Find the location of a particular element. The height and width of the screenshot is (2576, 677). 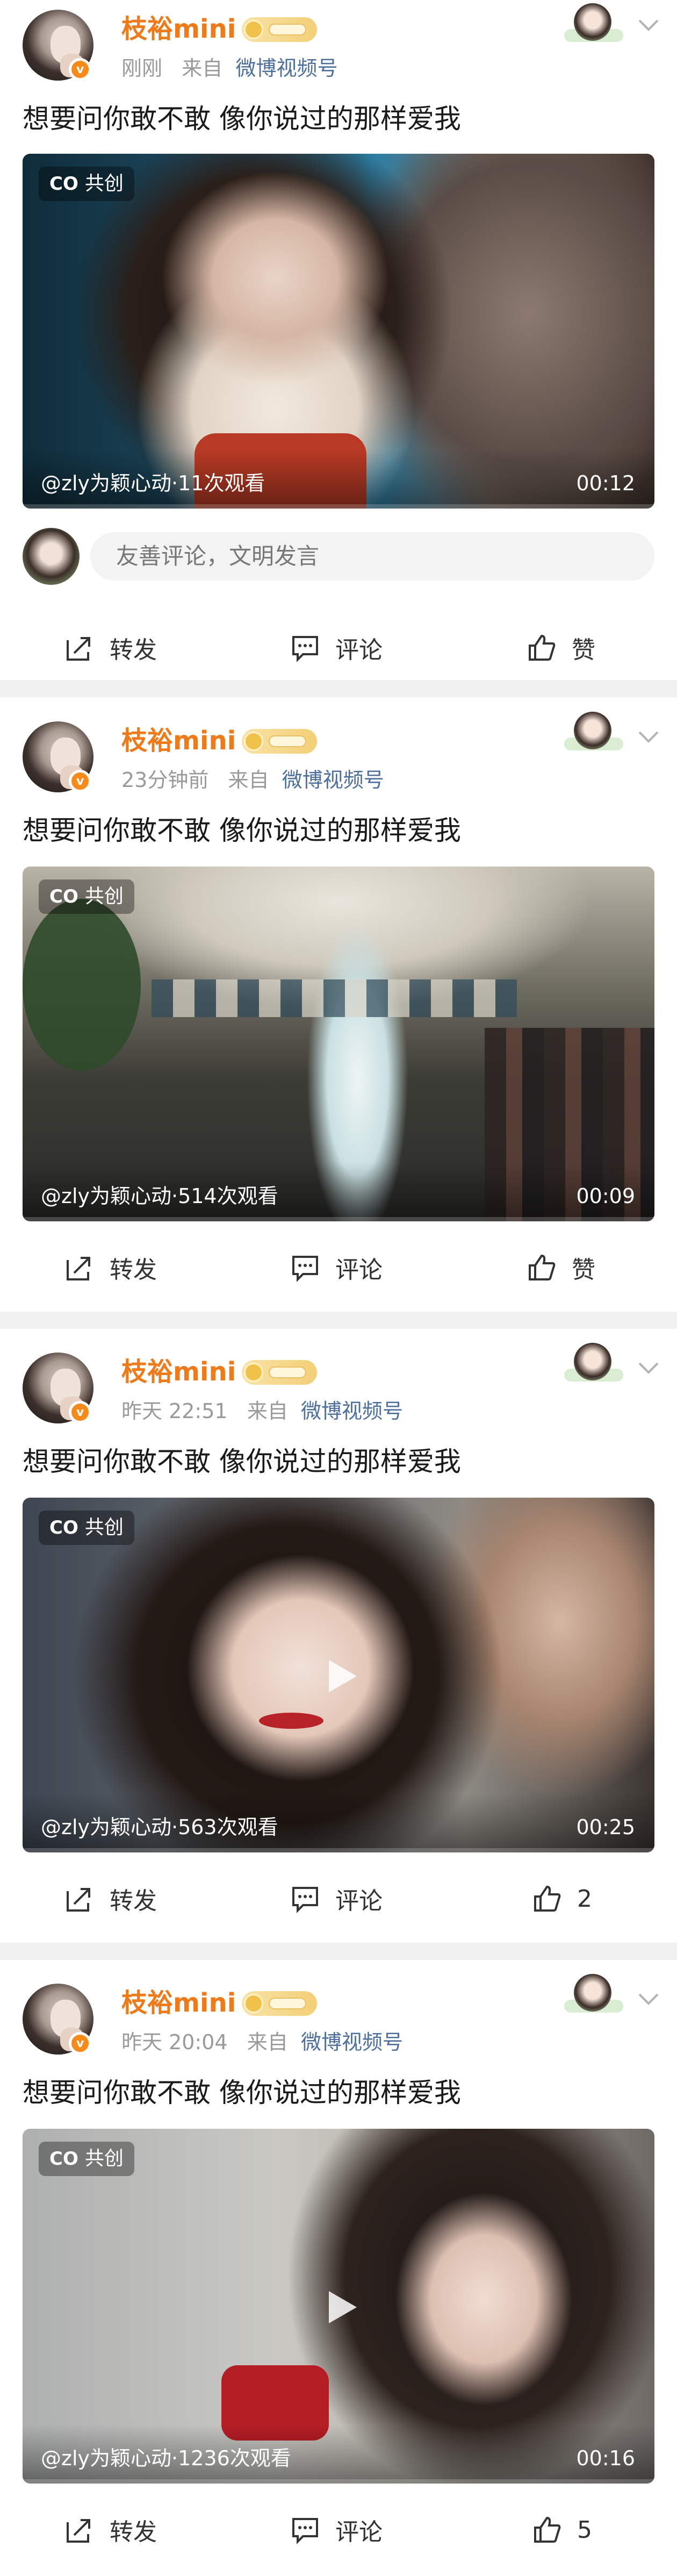

action-bar: 转发 评论 5 is located at coordinates (338, 2530).